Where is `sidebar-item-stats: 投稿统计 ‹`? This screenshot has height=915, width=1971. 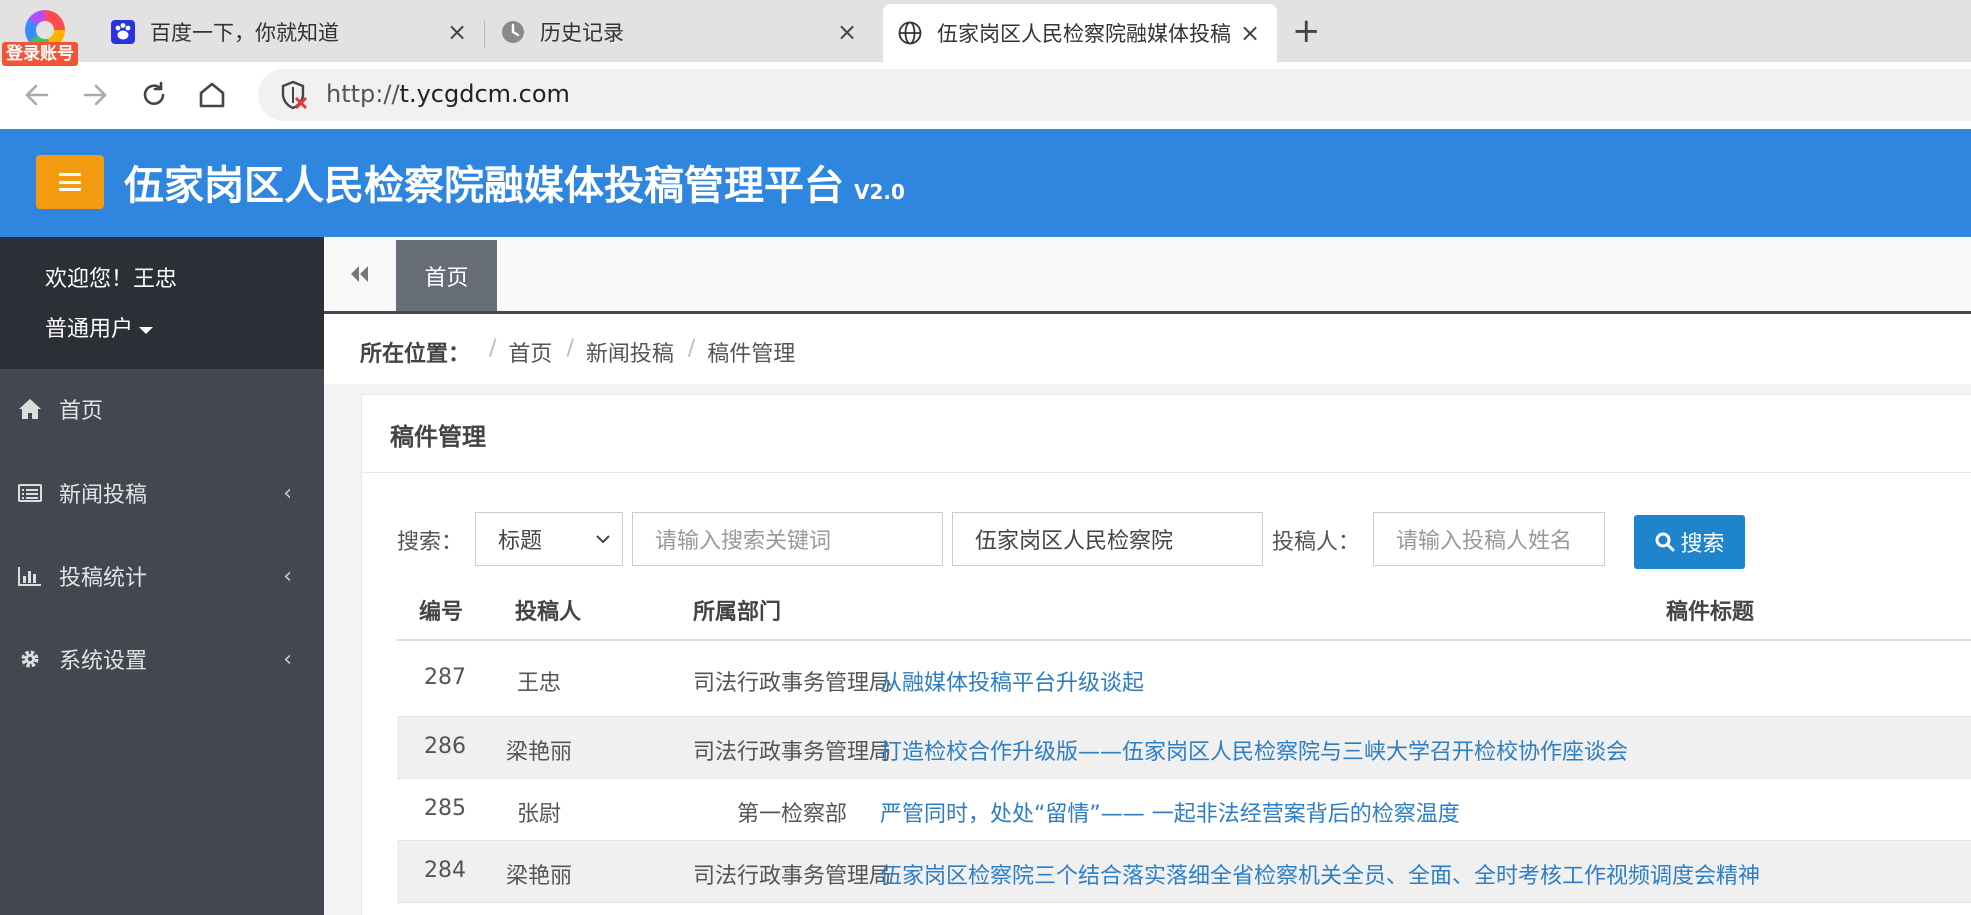 sidebar-item-stats: 投稿统计 ‹ is located at coordinates (162, 576).